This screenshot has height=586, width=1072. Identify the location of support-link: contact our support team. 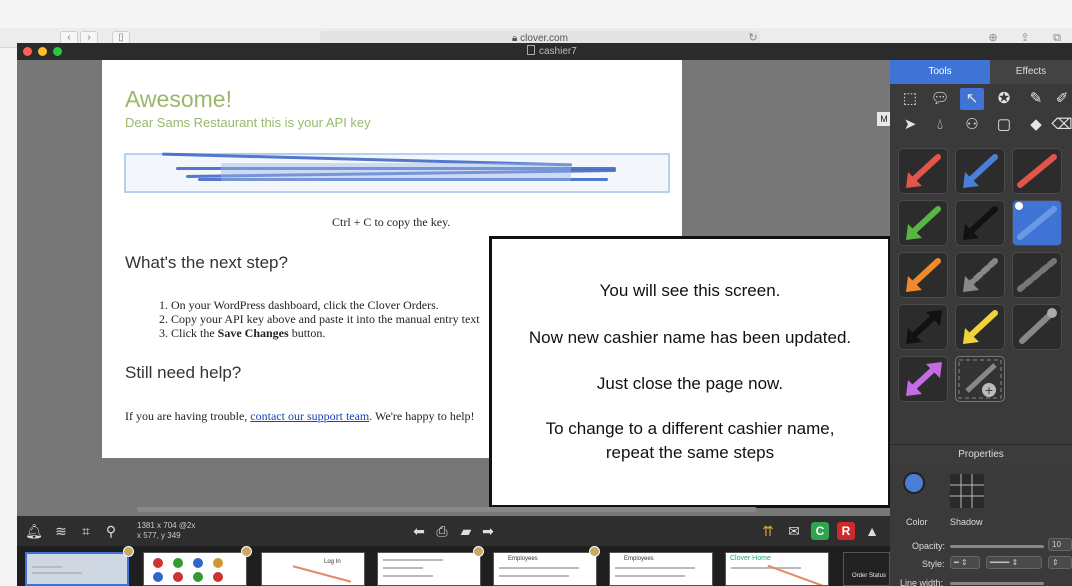
(309, 416).